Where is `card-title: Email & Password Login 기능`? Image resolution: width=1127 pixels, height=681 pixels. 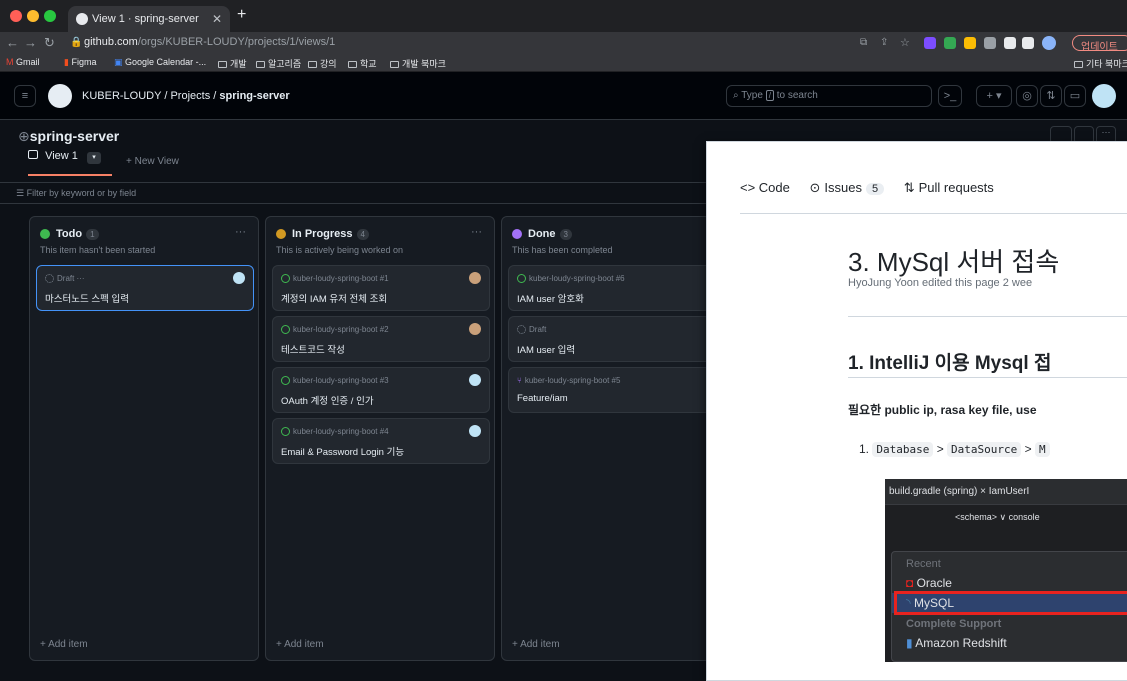
card-title: Email & Password Login 기능 is located at coordinates (342, 451).